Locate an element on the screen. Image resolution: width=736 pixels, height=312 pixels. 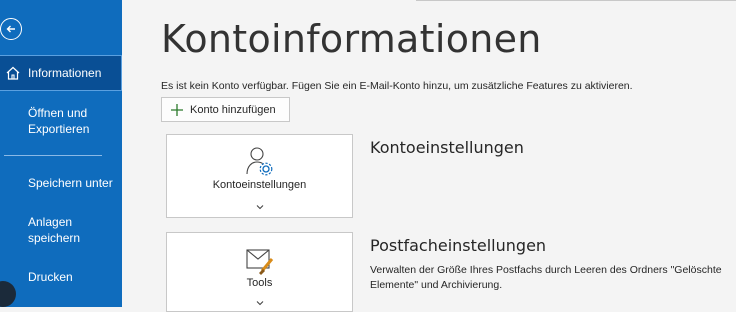
sidebar-item-label: Speichern unter is located at coordinates (70, 183).